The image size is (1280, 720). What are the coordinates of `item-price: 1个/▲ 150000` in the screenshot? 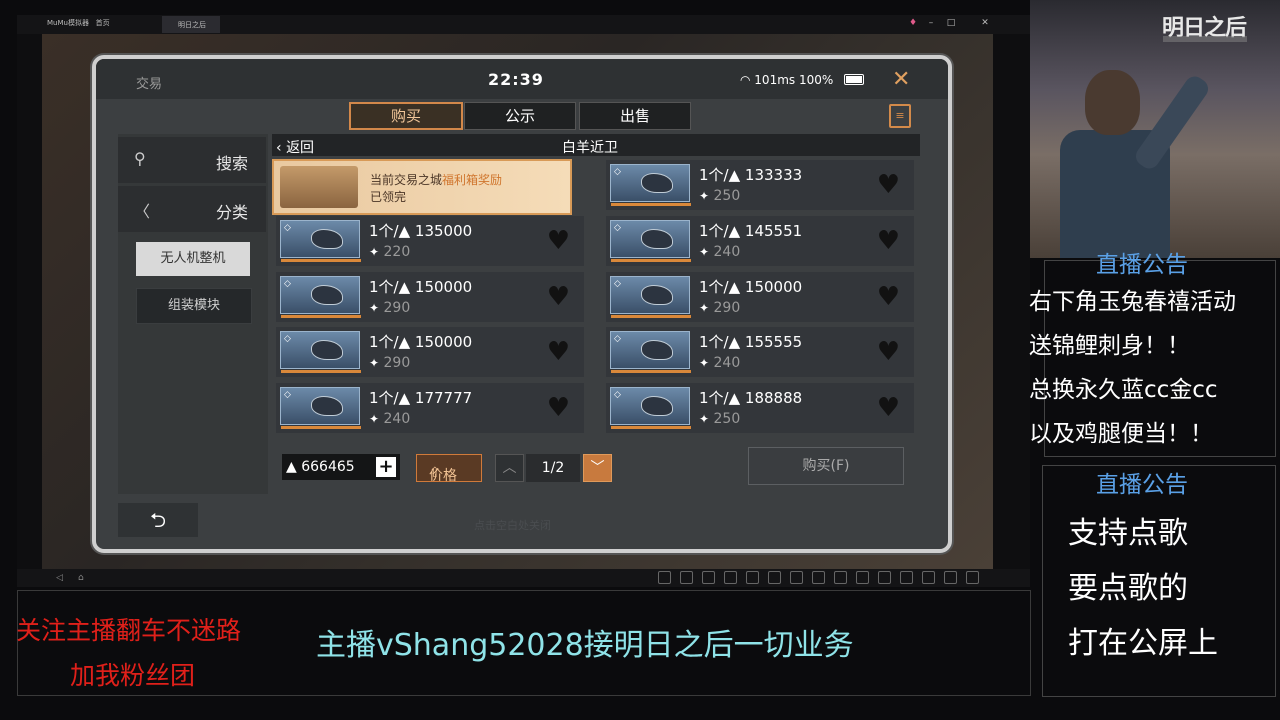 It's located at (421, 287).